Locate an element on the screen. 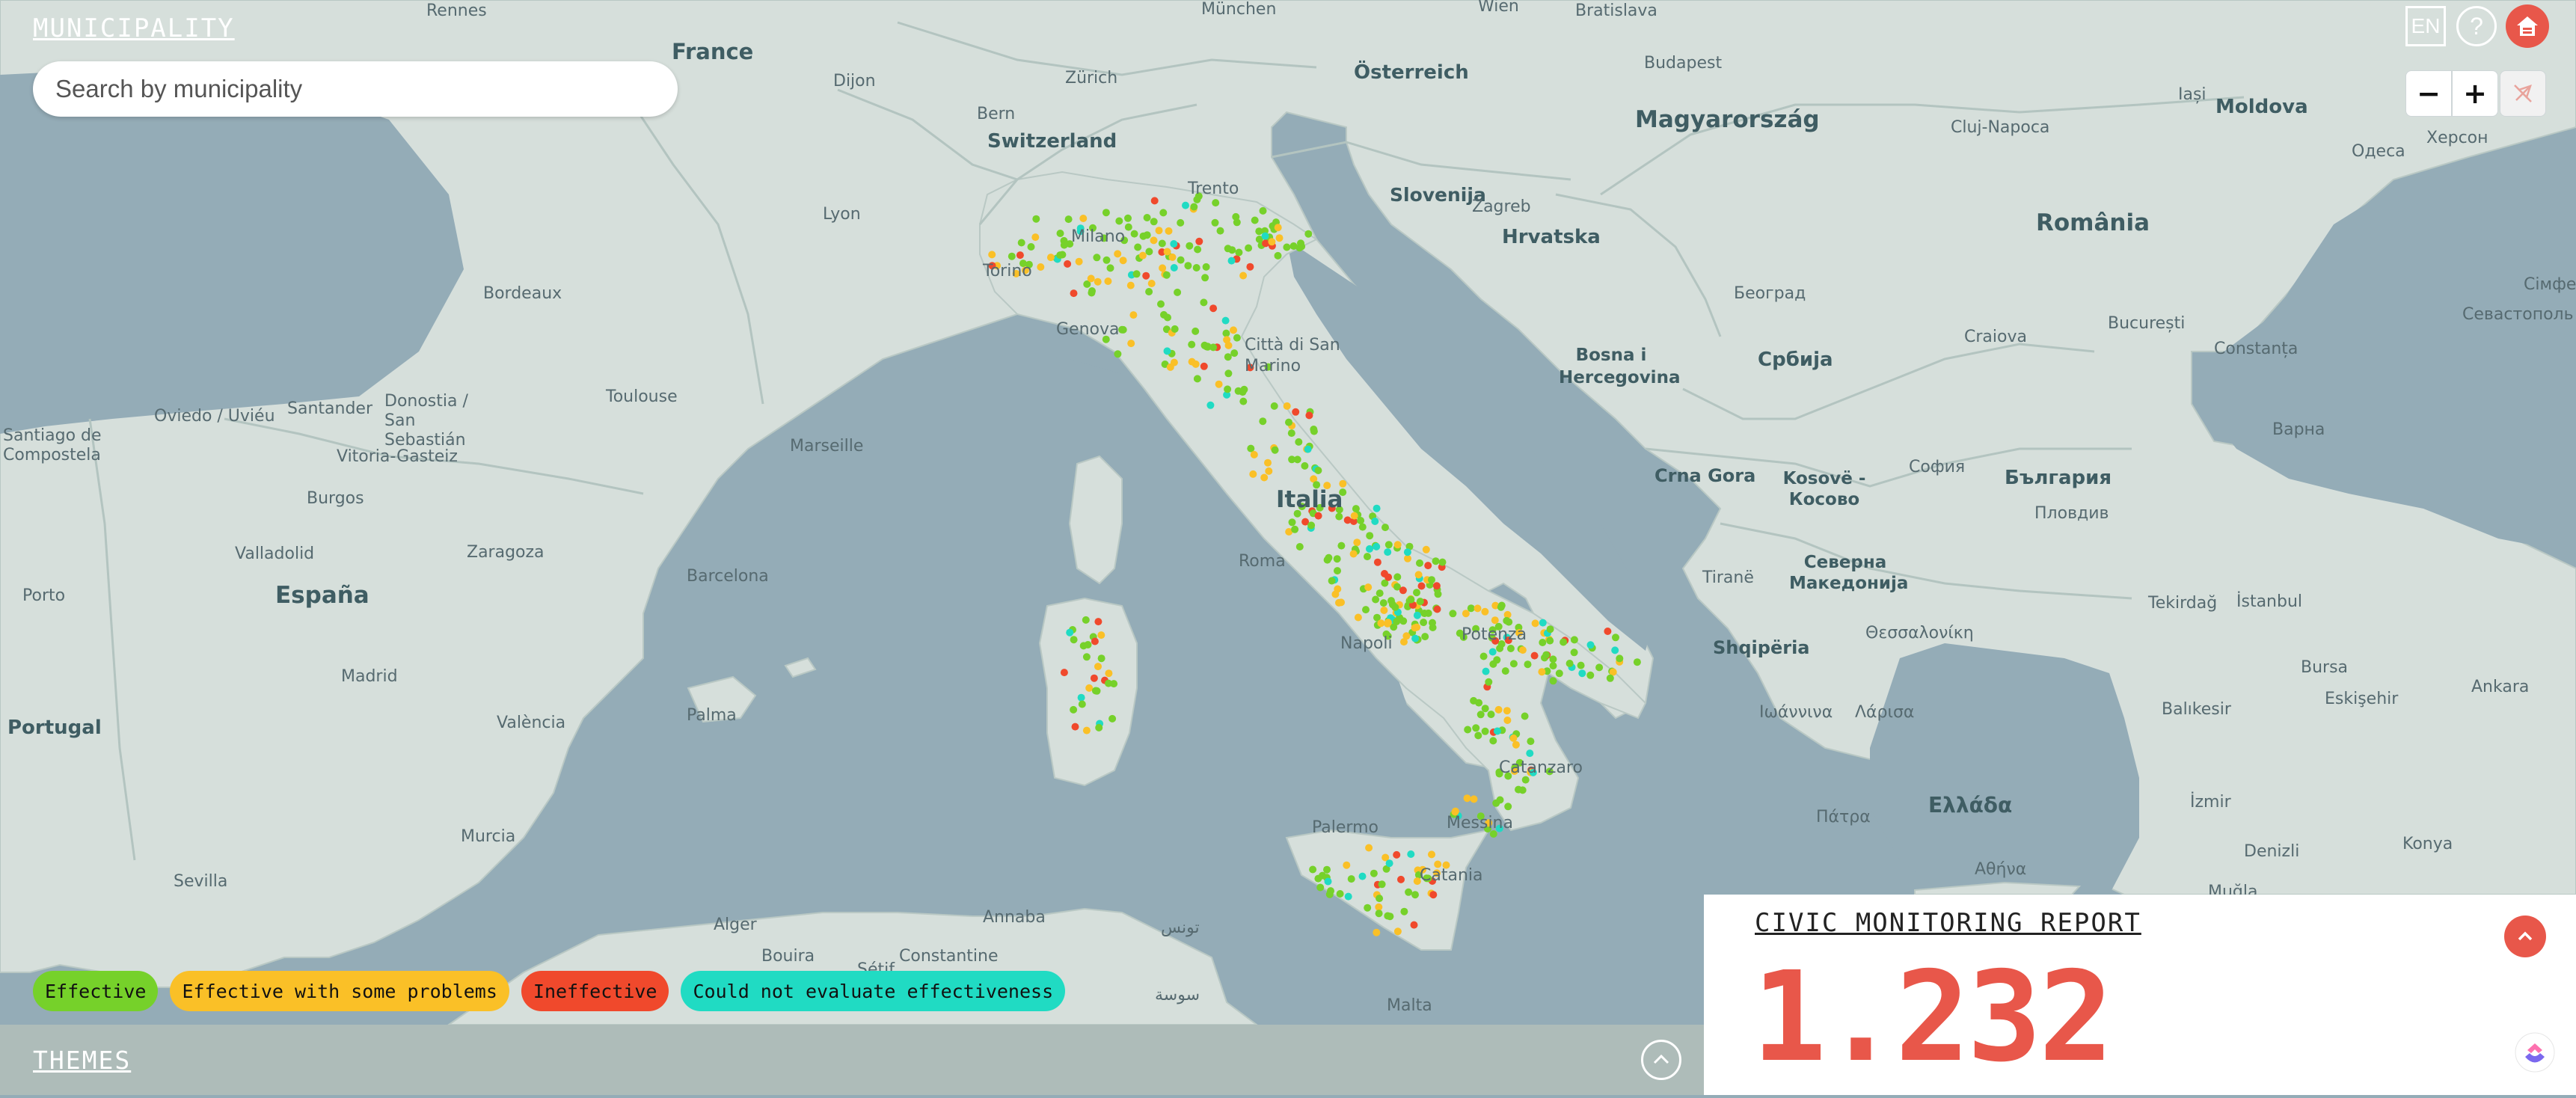 This screenshot has height=1098, width=2576. themes-title: THEMES is located at coordinates (82, 1060).